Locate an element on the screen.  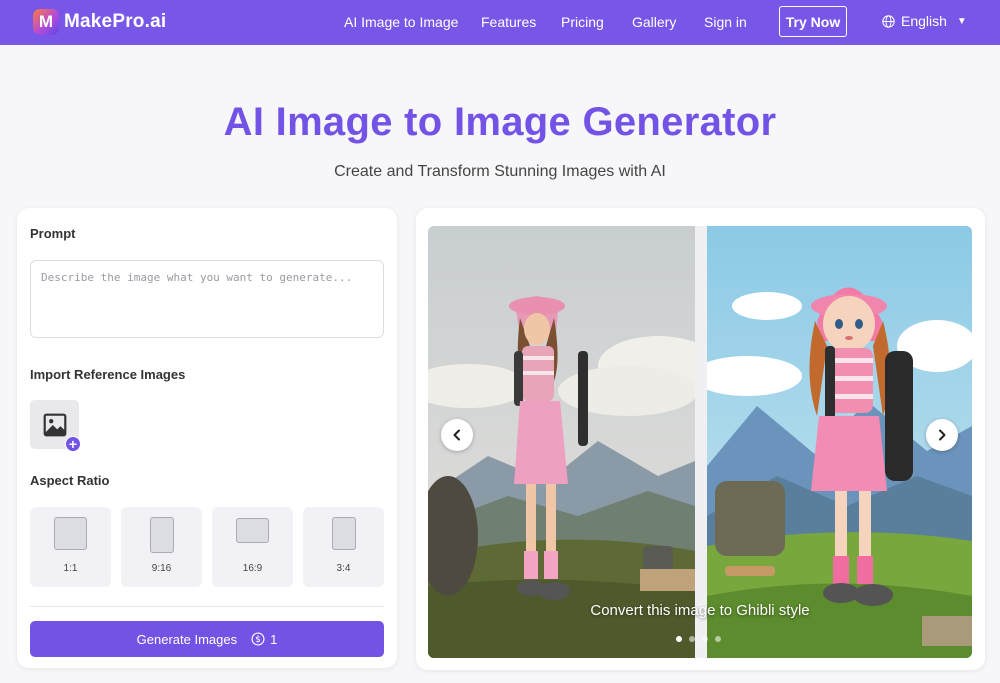
generate-images-button: Generate Images $ 1 is located at coordinates (207, 639).